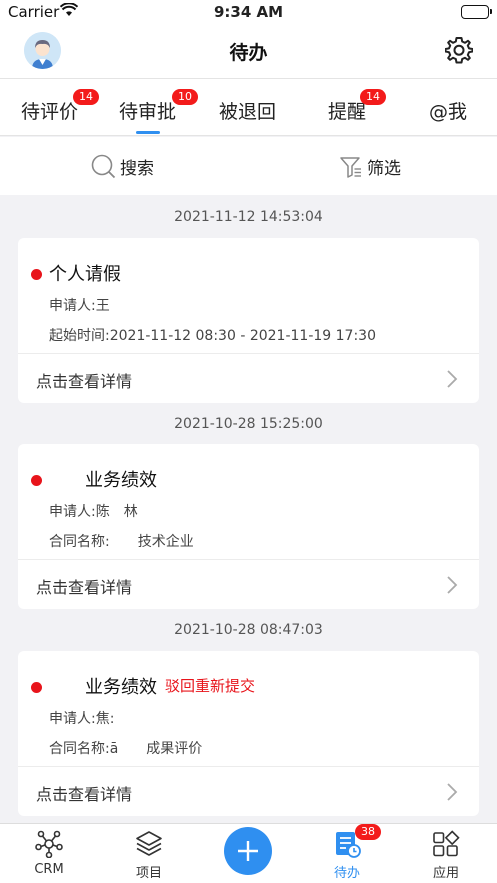 The image size is (497, 883). Describe the element at coordinates (85, 274) in the screenshot. I see `card-title: 个人请假` at that location.